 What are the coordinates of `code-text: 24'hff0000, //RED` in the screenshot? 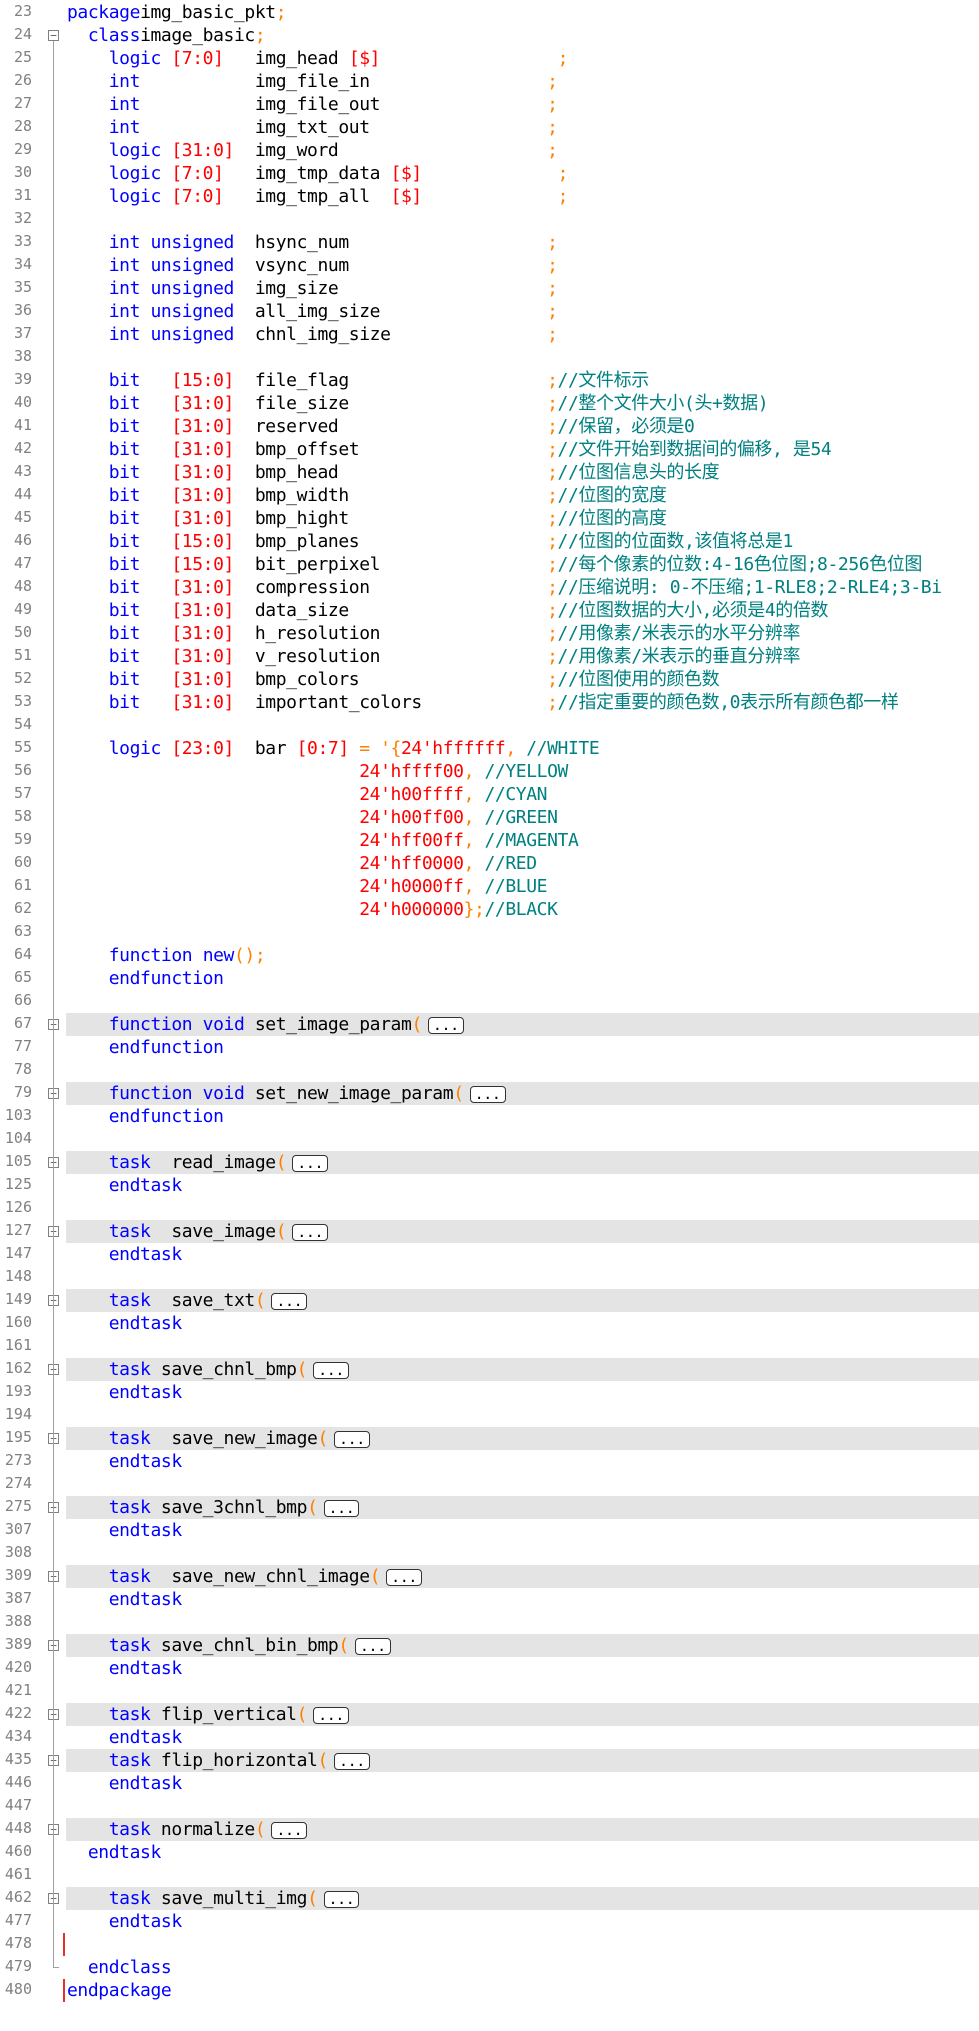 It's located at (302, 863).